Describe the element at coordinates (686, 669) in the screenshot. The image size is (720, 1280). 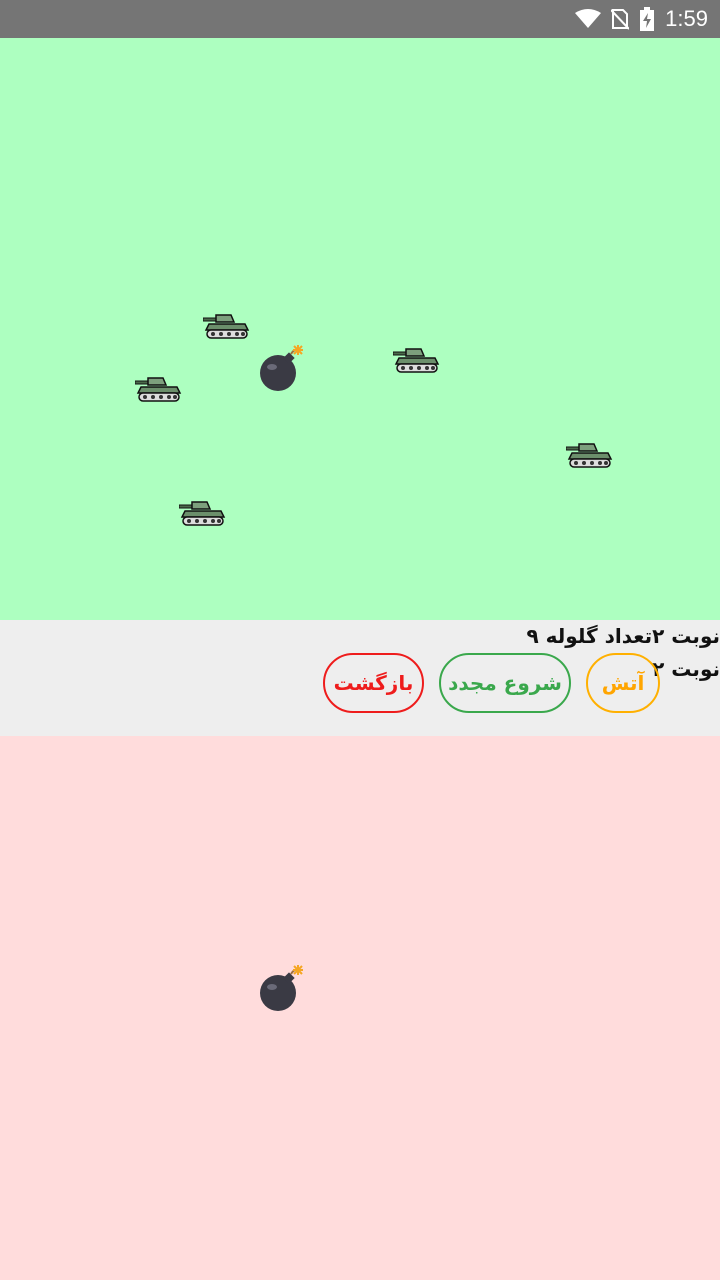
I see `turn-text: نوبت ۲` at that location.